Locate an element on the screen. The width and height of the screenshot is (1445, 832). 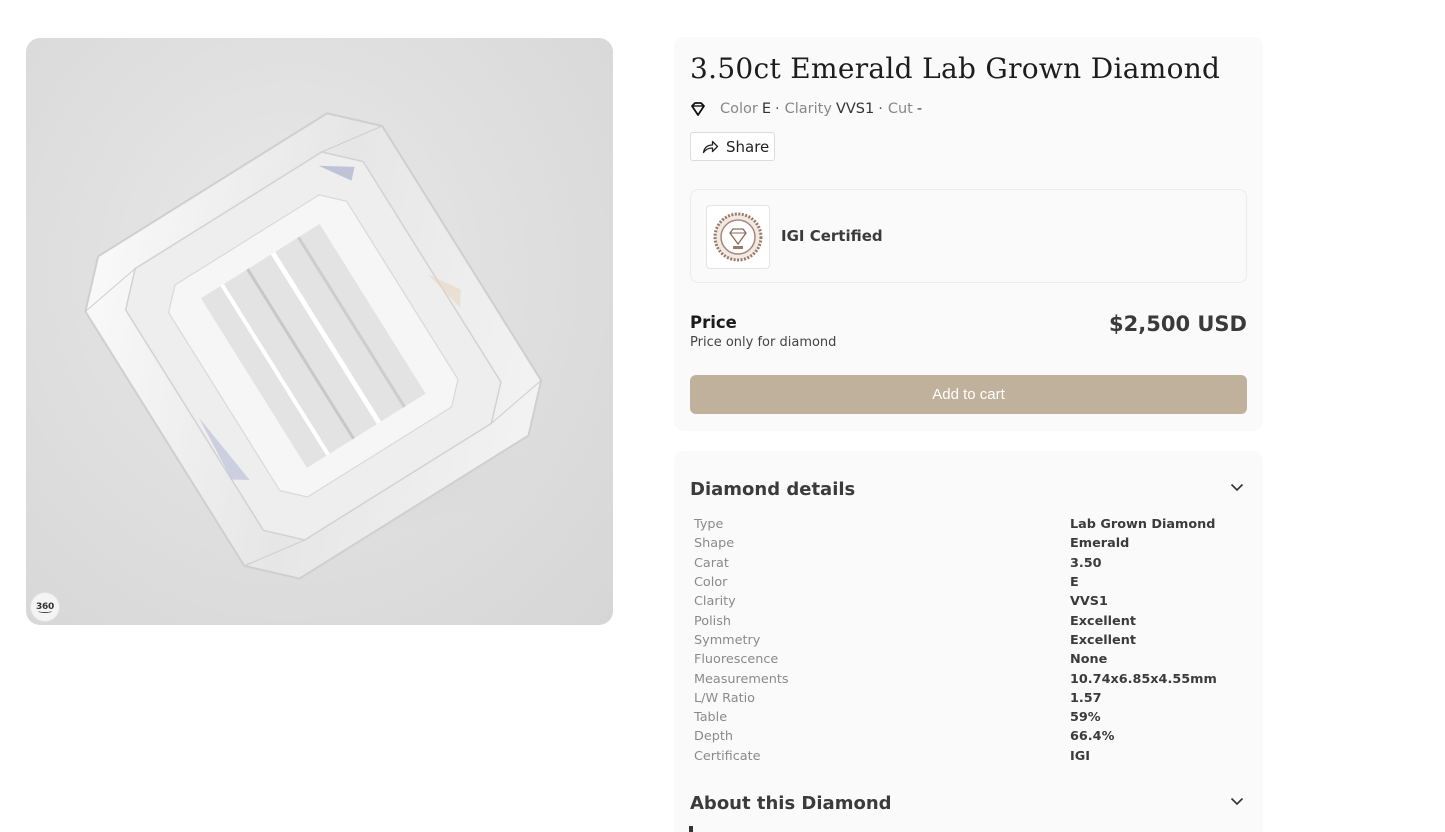
detail-key: L/W Ratio is located at coordinates (725, 698).